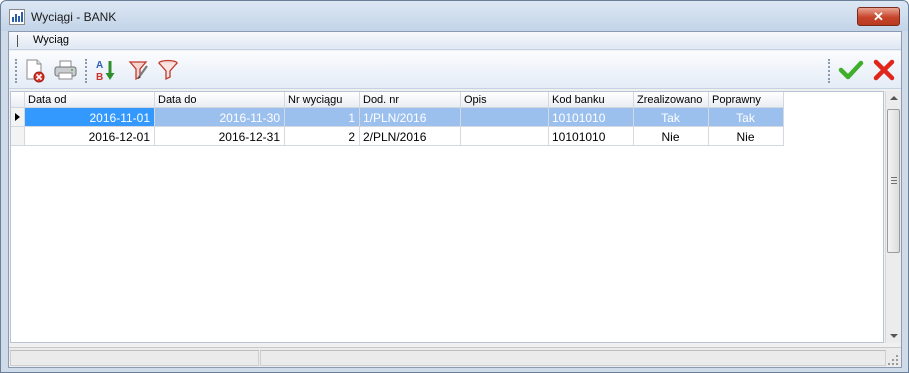 The image size is (909, 373). Describe the element at coordinates (16, 71) in the screenshot. I see `toolbar-grip` at that location.